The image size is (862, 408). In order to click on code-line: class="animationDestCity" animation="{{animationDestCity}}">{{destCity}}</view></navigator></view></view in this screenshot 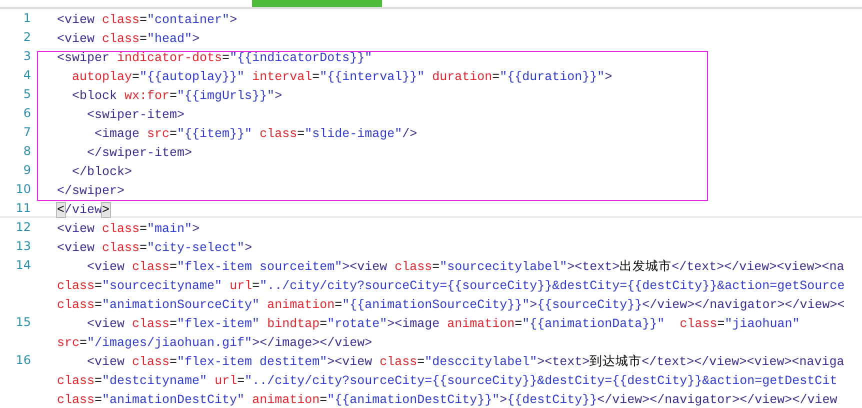, I will do `click(447, 400)`.